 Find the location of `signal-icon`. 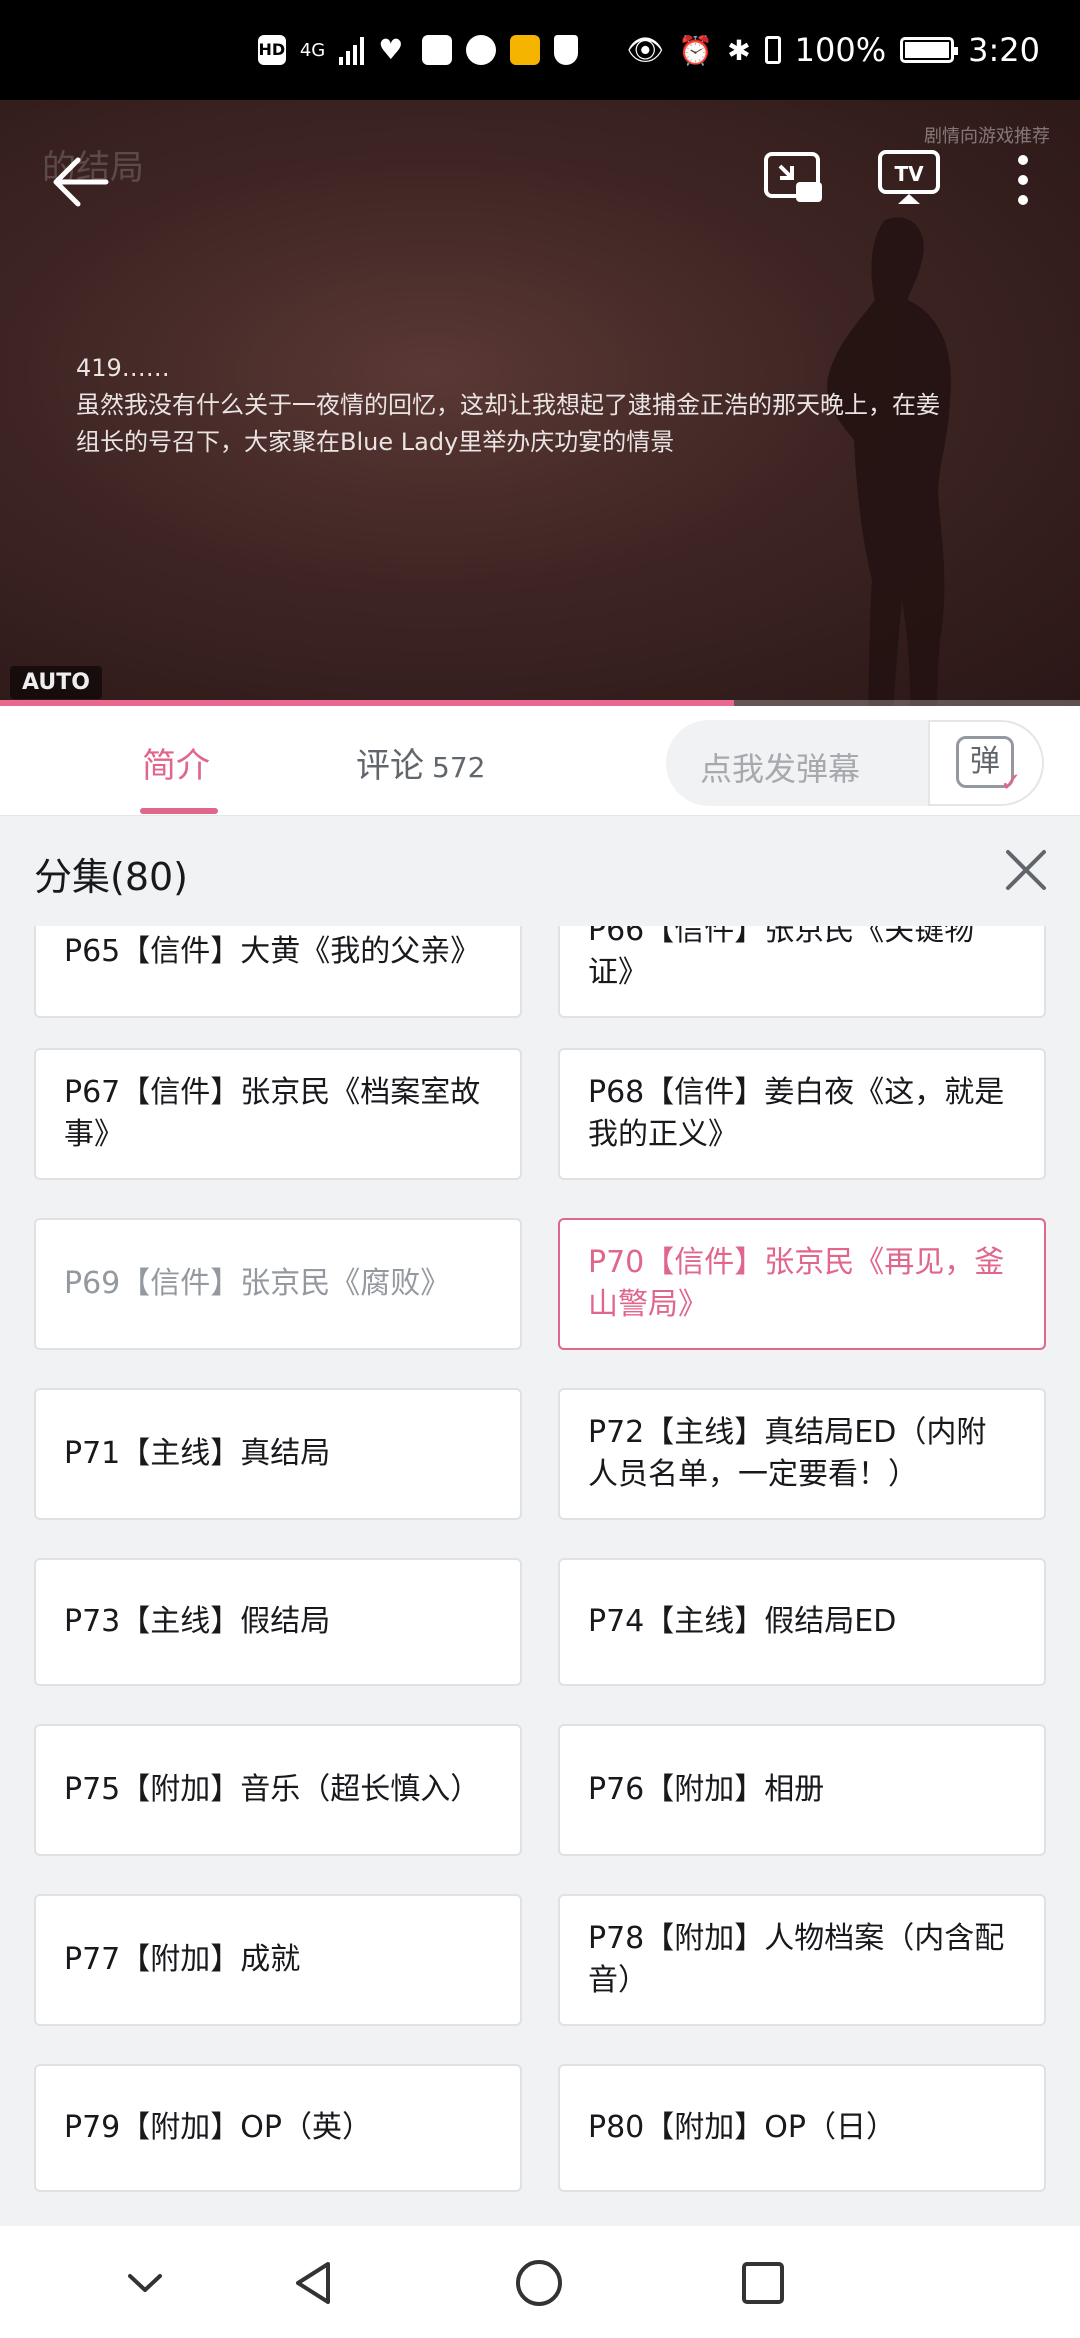

signal-icon is located at coordinates (352, 50).